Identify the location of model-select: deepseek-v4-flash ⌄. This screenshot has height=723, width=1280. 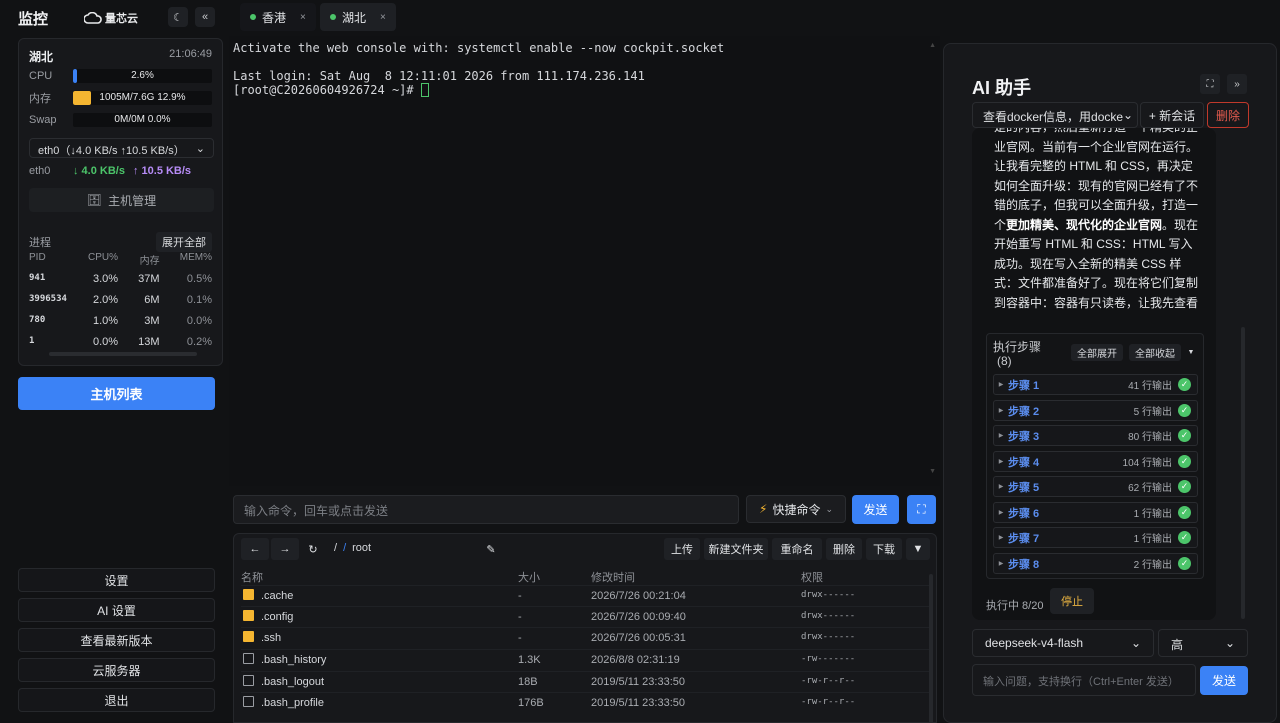
(1063, 643).